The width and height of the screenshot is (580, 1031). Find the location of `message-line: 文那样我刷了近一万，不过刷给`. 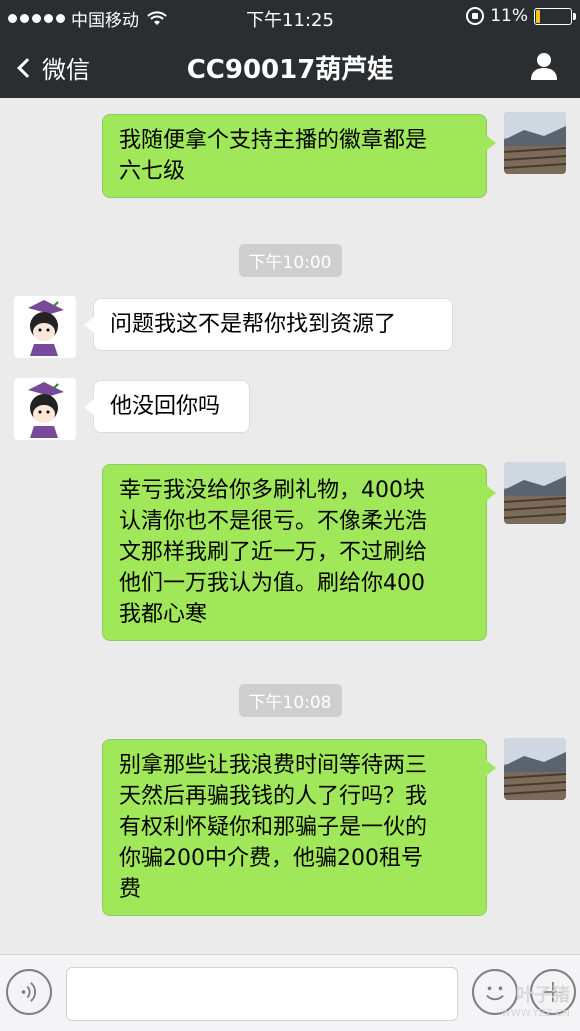

message-line: 文那样我刷了近一万，不过刷给 is located at coordinates (273, 552).